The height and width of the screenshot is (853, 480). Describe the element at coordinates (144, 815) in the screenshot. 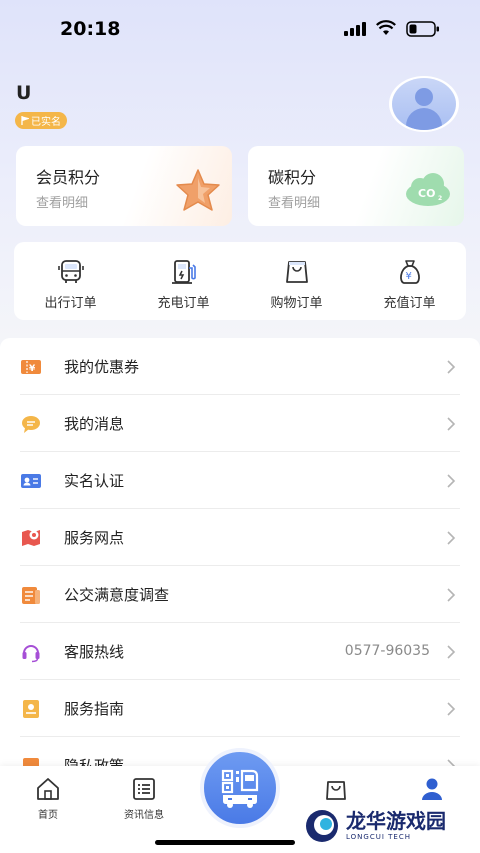

I see `tab-news-label: 资讯信息` at that location.